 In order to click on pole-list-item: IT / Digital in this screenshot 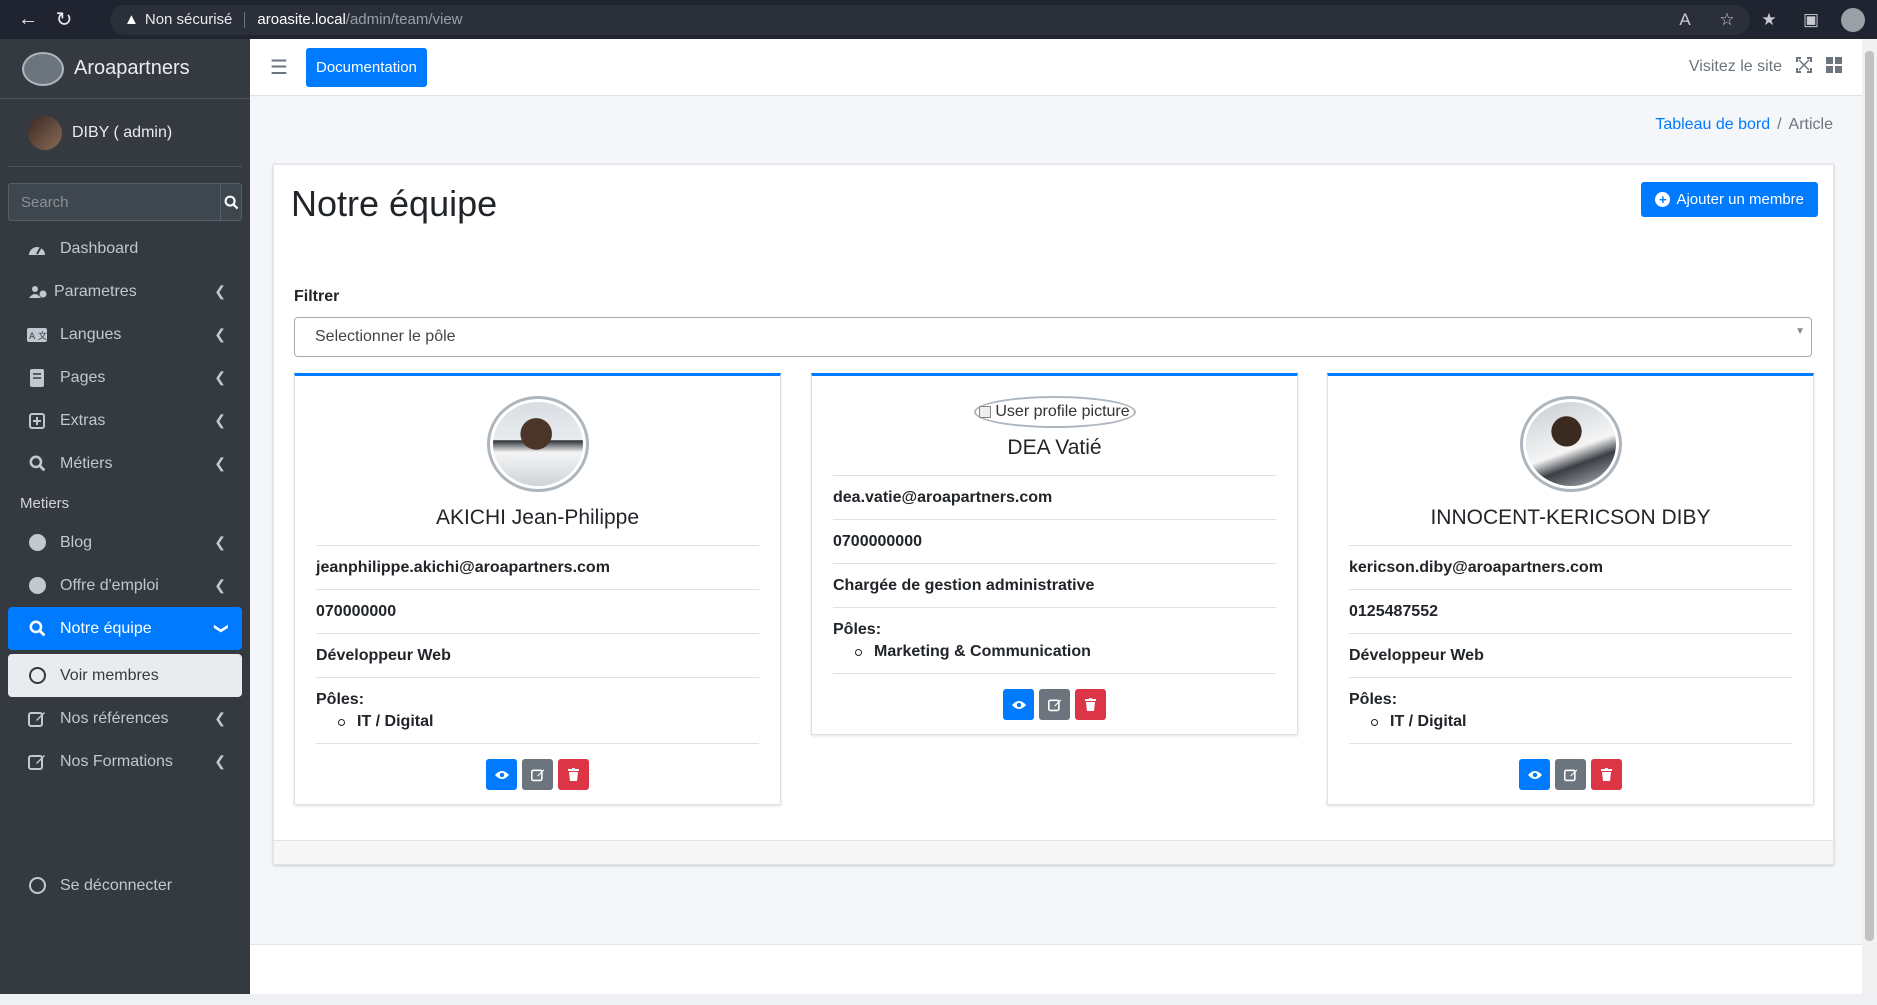, I will do `click(1570, 722)`.